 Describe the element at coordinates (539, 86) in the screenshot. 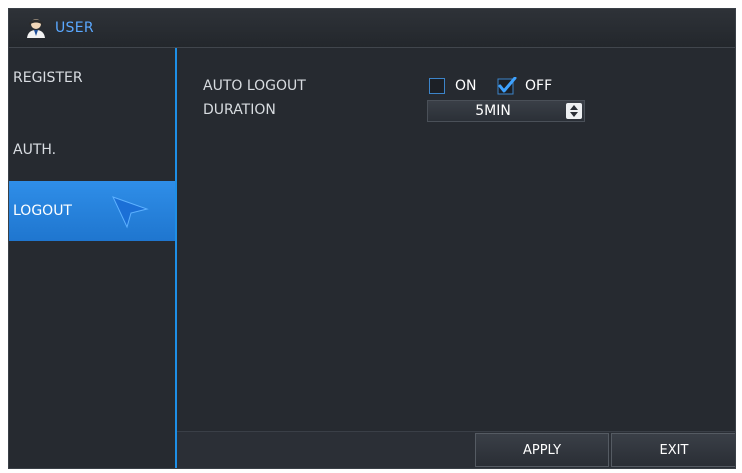

I see `off-option-label: OFF` at that location.